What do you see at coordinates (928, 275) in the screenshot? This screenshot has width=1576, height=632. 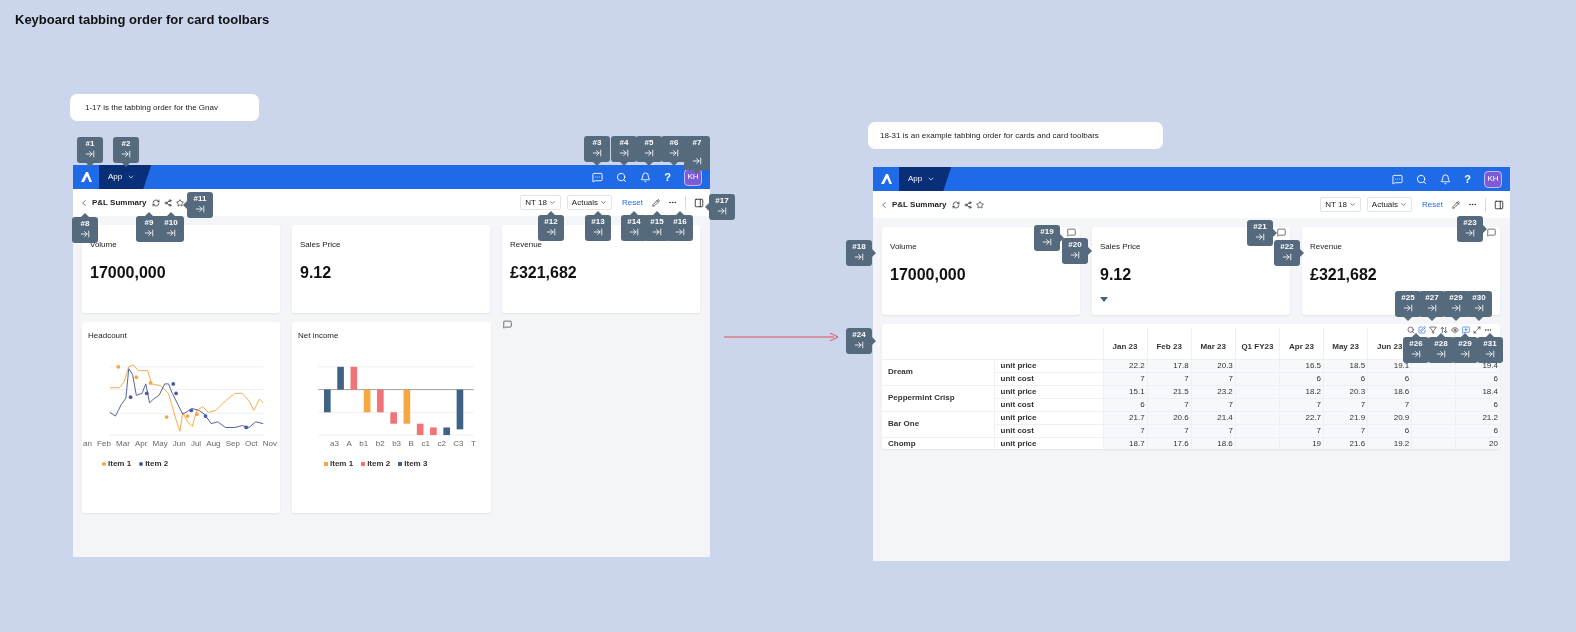 I see `kpi-value: 17000,000` at bounding box center [928, 275].